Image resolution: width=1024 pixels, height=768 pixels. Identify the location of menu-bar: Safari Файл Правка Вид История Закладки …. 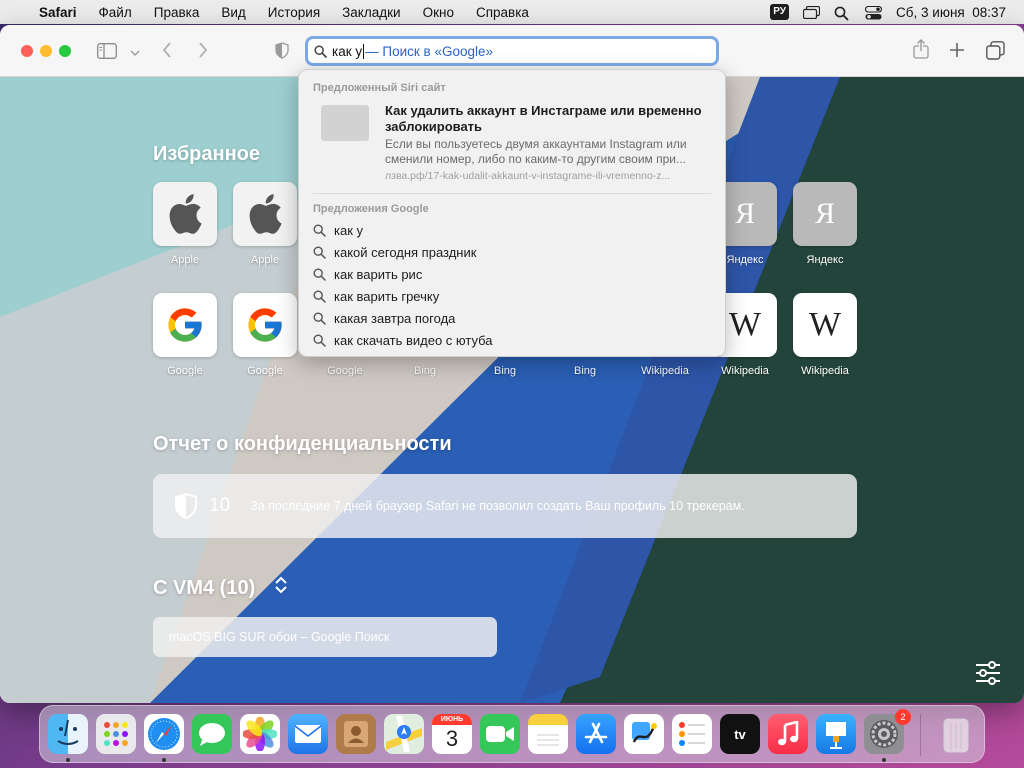
(512, 12).